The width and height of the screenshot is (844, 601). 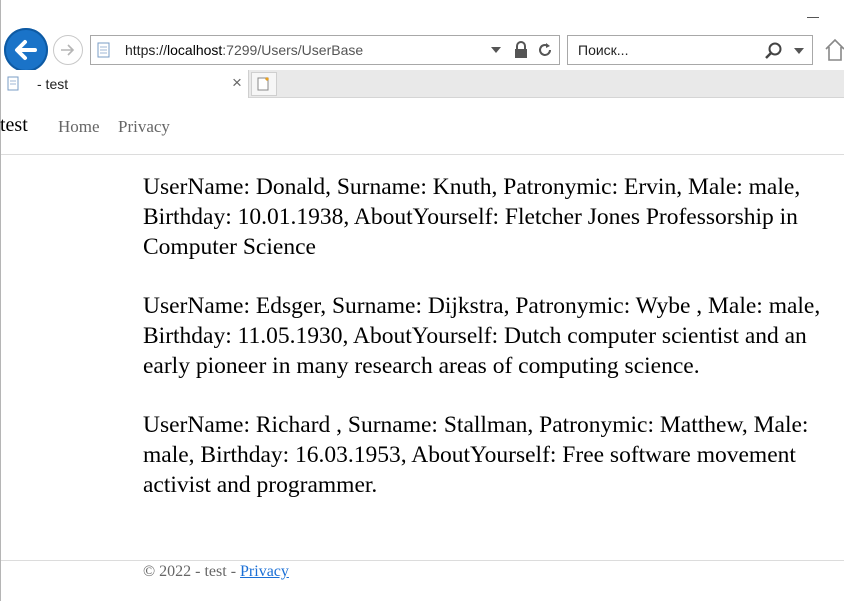 What do you see at coordinates (521, 50) in the screenshot?
I see `lock-icon` at bounding box center [521, 50].